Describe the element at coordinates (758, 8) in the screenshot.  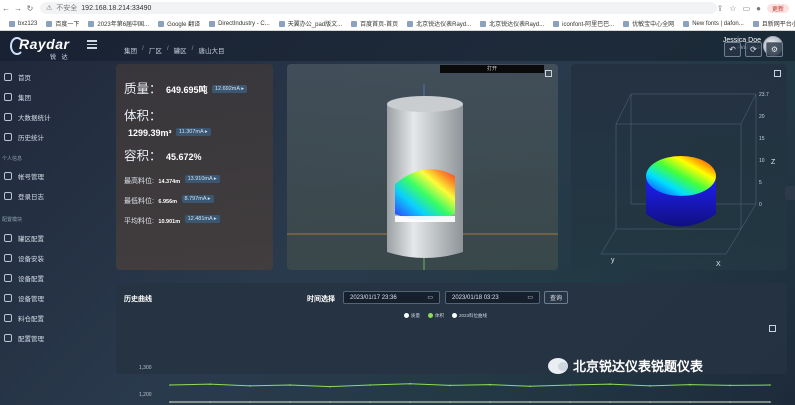
I see `profile-icon: ●` at that location.